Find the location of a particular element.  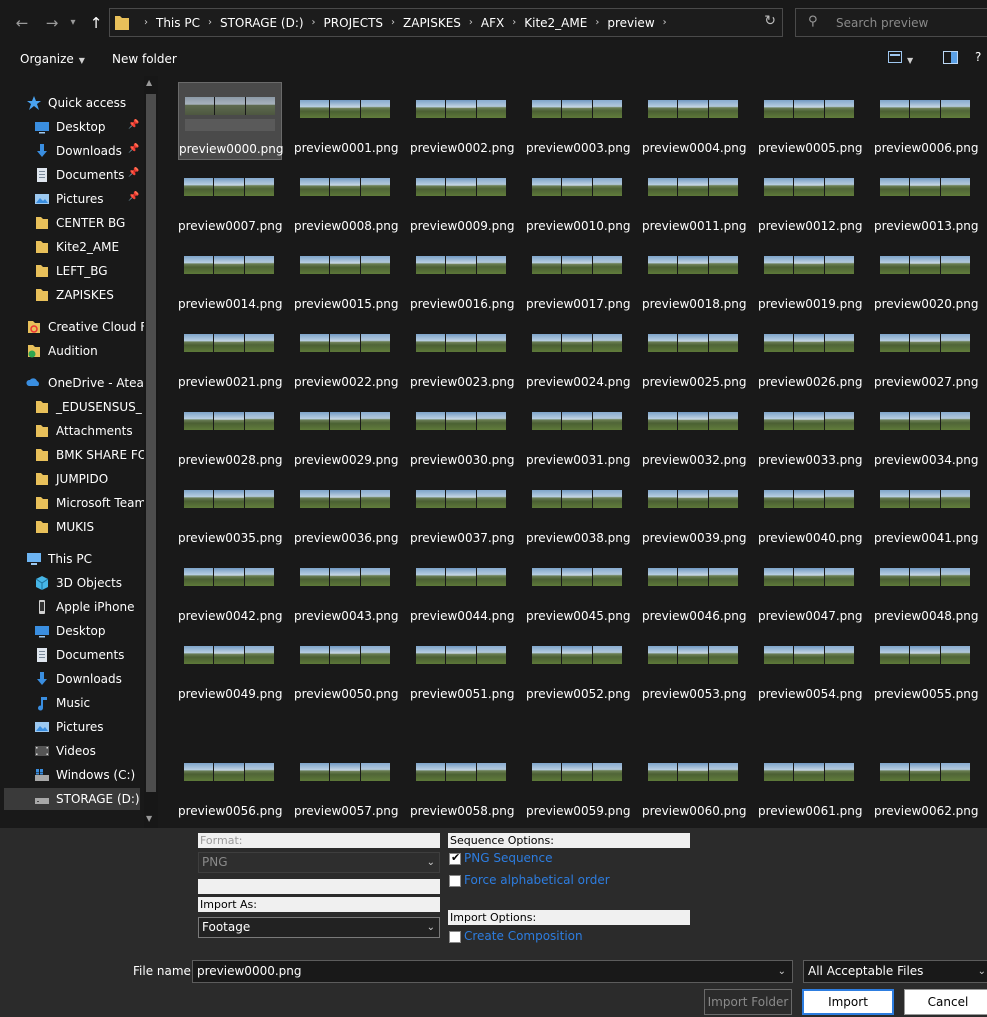

file-item: preview0002.png is located at coordinates (462, 121).